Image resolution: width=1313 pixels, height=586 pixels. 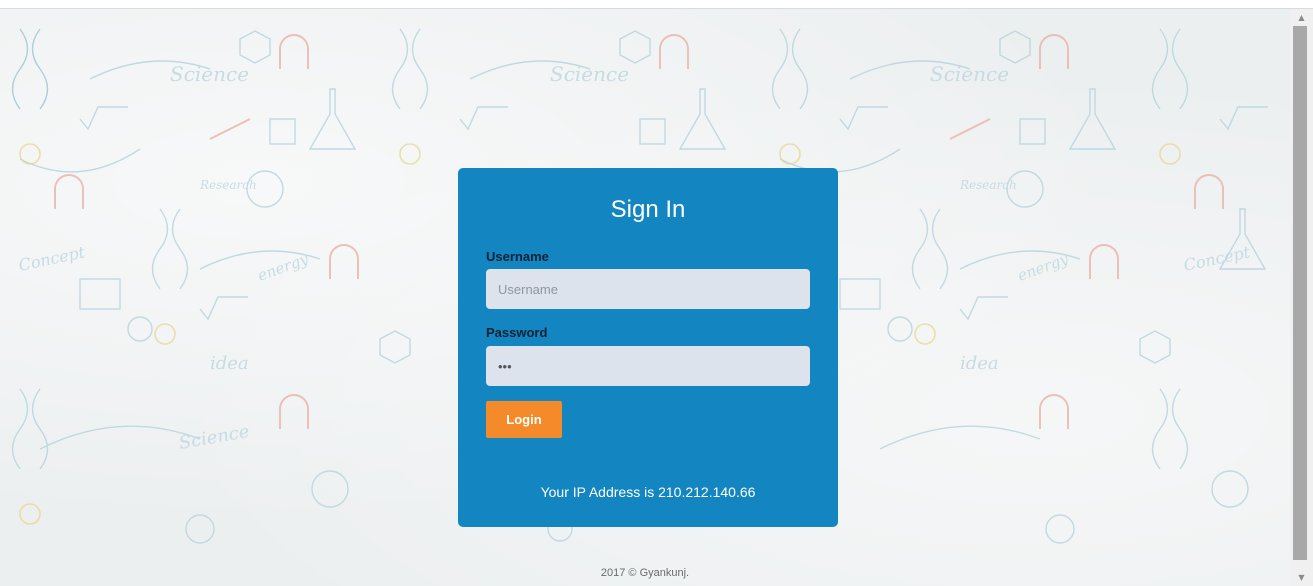 What do you see at coordinates (1301, 17) in the screenshot?
I see `scroll-up-arrow-icon: ▲` at bounding box center [1301, 17].